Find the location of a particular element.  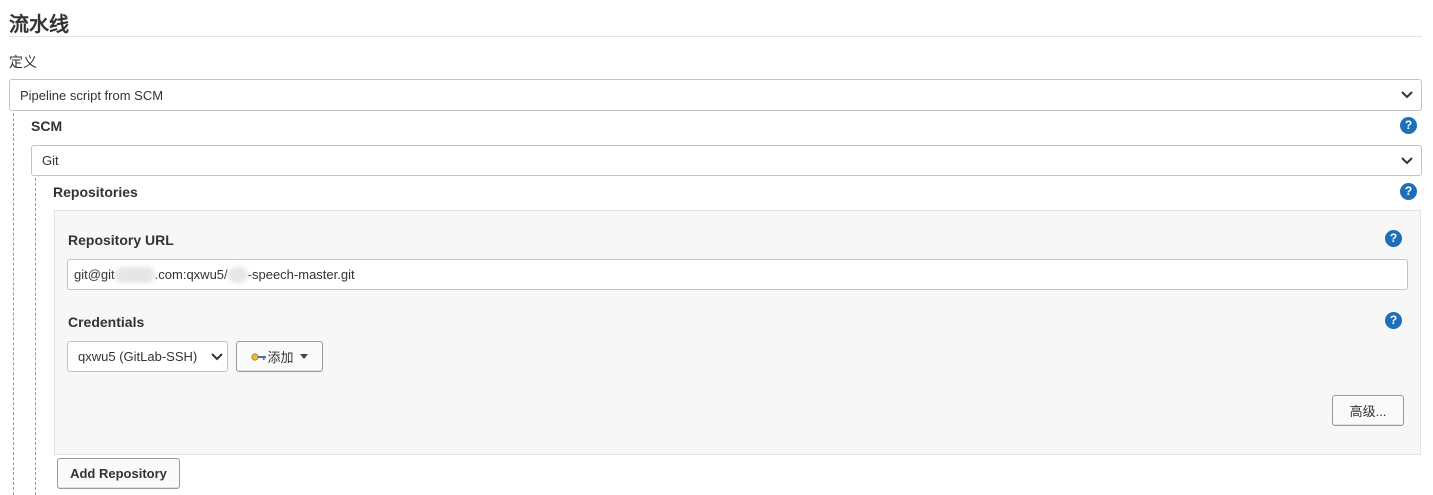

repo-url-part2: .com:qxwu5/ is located at coordinates (191, 274).